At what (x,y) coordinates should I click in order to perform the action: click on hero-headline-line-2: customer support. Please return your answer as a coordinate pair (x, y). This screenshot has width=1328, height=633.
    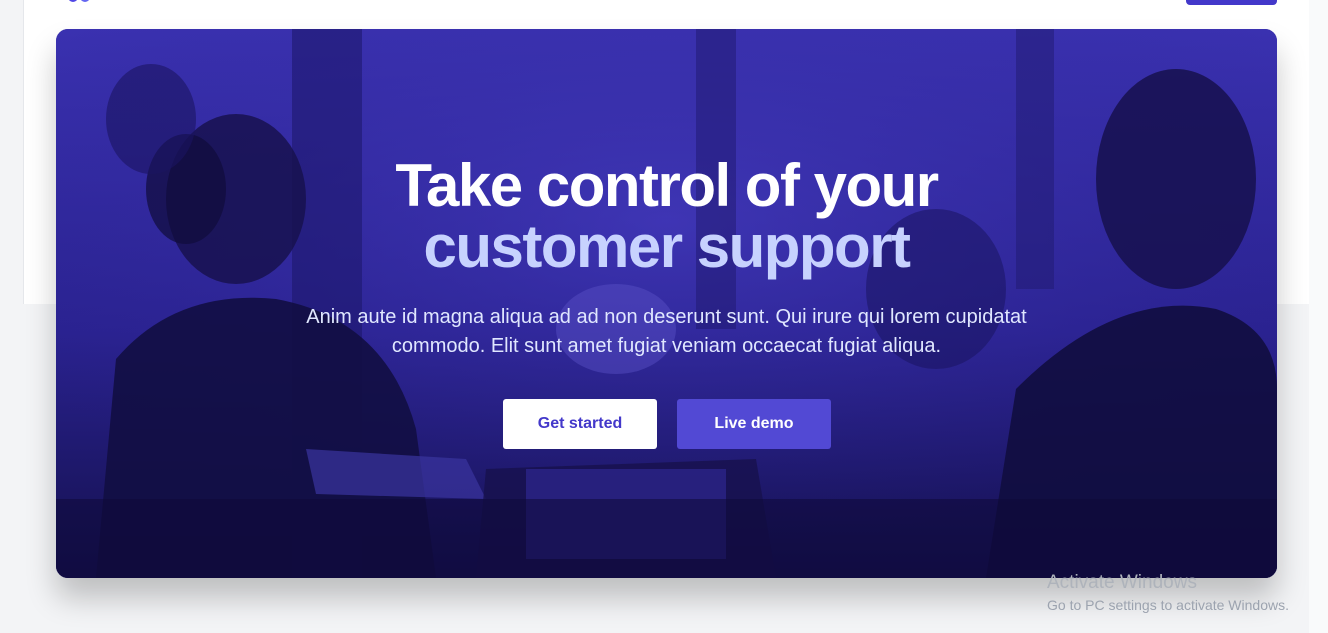
    Looking at the image, I should click on (667, 246).